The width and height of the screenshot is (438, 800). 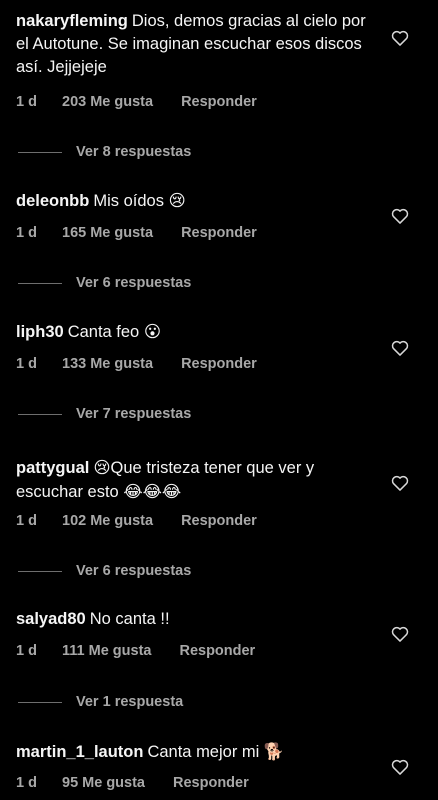 What do you see at coordinates (128, 201) in the screenshot?
I see `comment-body: Mis oídos` at bounding box center [128, 201].